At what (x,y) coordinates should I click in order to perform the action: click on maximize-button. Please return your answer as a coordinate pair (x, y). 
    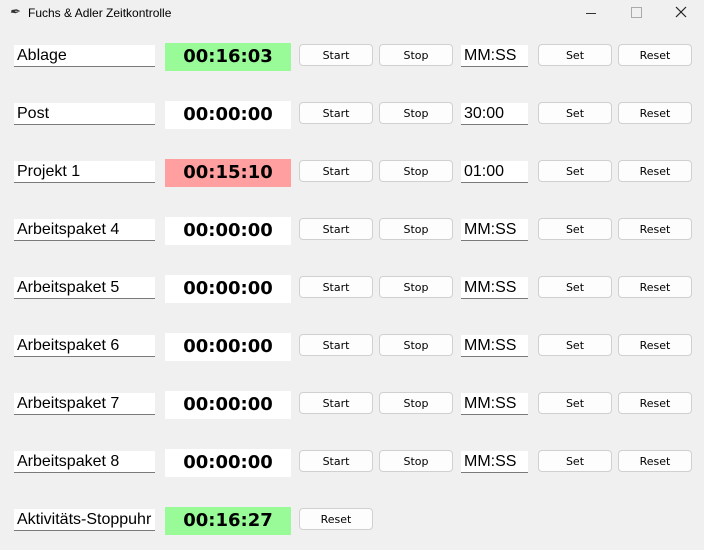
    Looking at the image, I should click on (636, 13).